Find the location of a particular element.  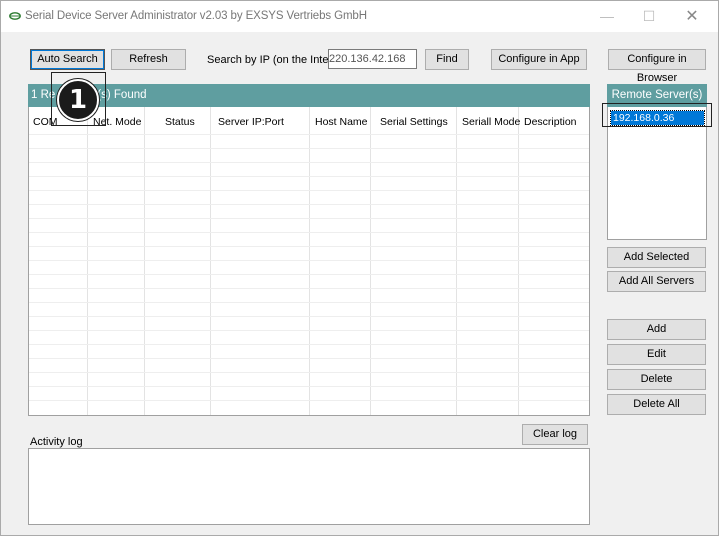

activity-log-textarea is located at coordinates (309, 486).